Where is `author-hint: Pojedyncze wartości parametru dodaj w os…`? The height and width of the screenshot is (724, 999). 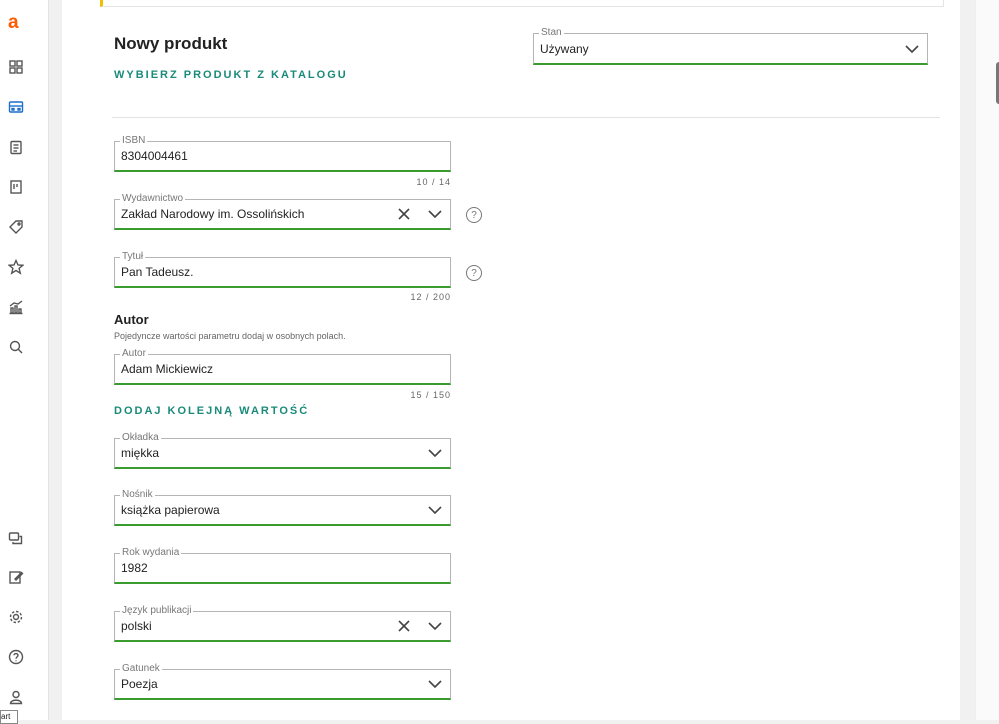 author-hint: Pojedyncze wartości parametru dodaj w os… is located at coordinates (230, 336).